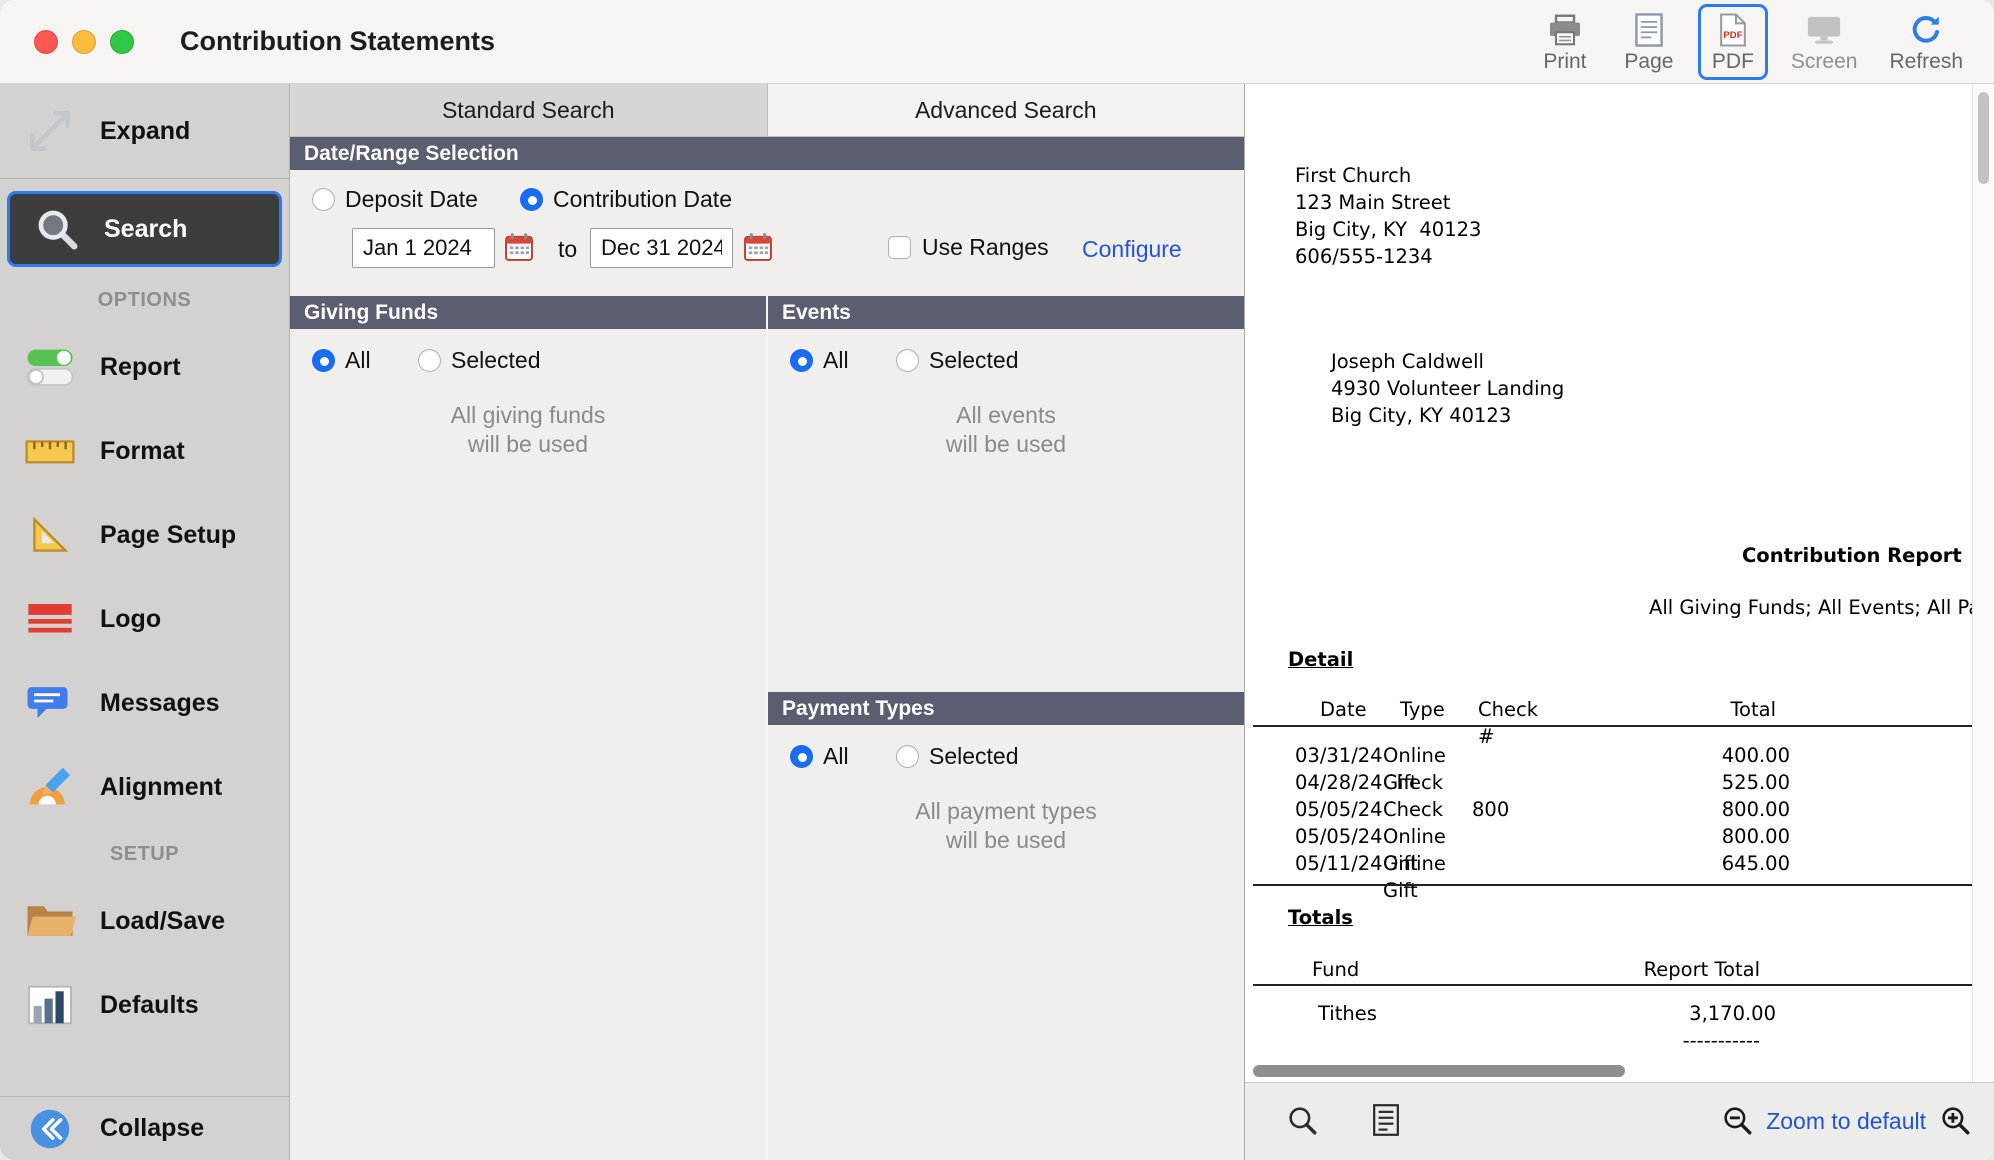  Describe the element at coordinates (160, 702) in the screenshot. I see `sidebar-item-label: Messages` at that location.